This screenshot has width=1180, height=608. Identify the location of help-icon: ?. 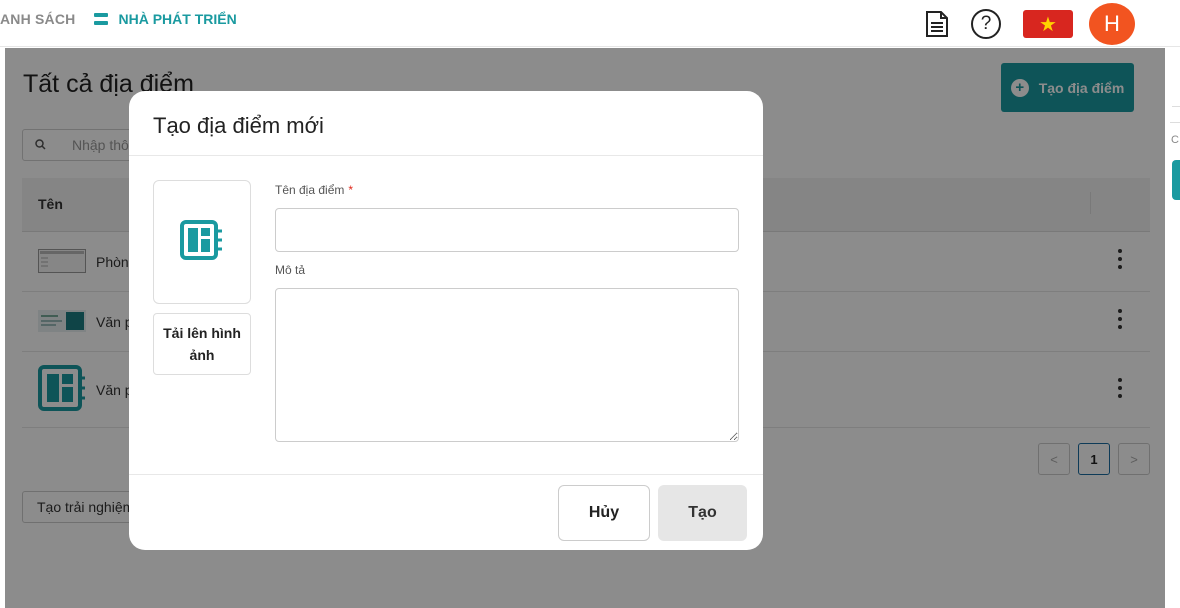
(986, 24).